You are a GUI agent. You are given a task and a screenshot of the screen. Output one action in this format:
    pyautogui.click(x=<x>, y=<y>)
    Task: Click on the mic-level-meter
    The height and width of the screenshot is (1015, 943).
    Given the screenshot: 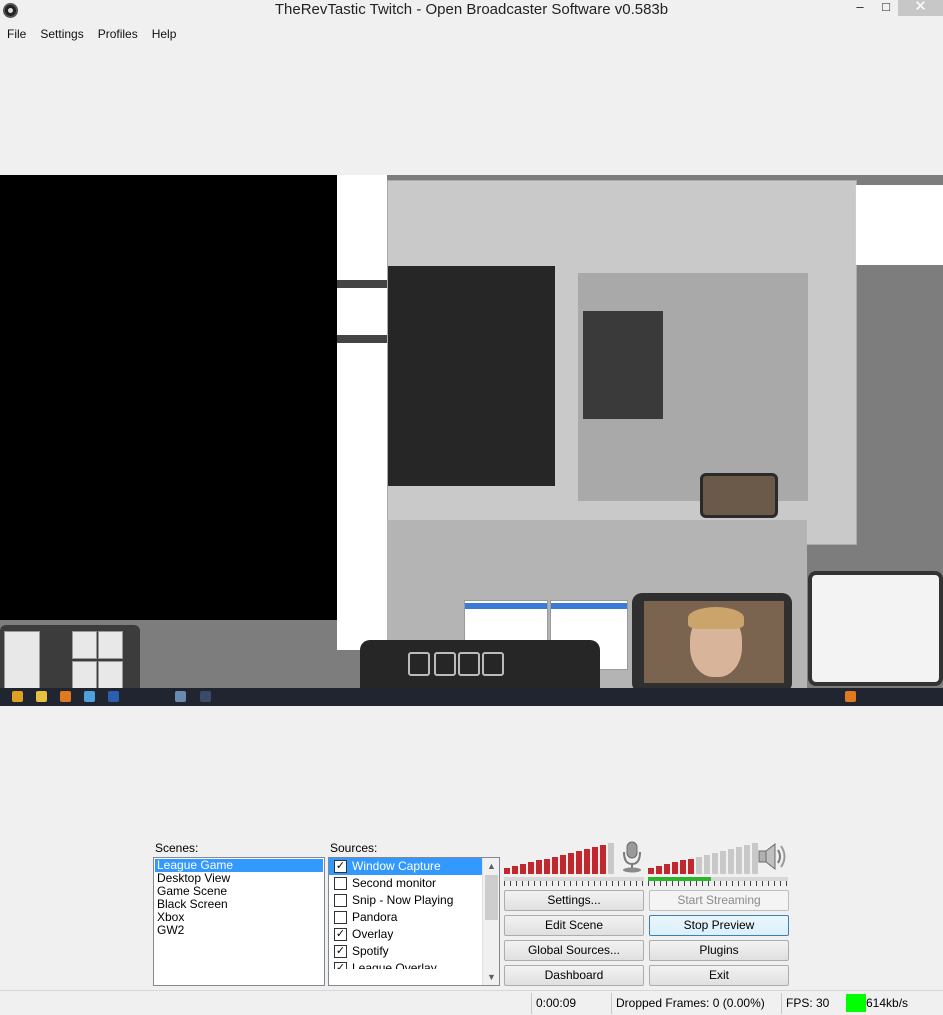 What is the action you would take?
    pyautogui.click(x=559, y=858)
    